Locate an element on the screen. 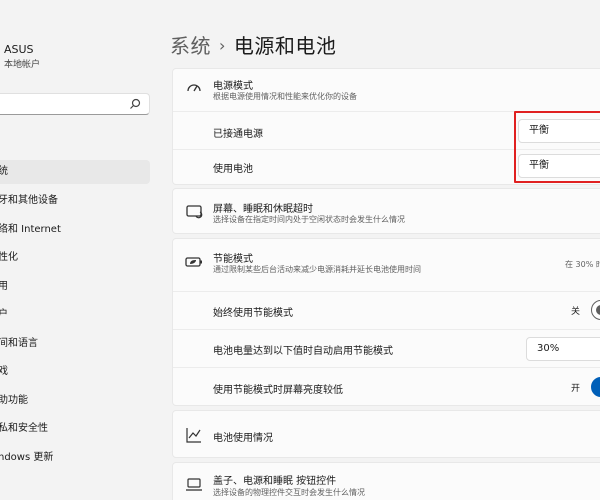 This screenshot has width=600, height=500. auto-energy-saver-label: 电池电量达到以下值时自动启用节能模式 is located at coordinates (303, 351).